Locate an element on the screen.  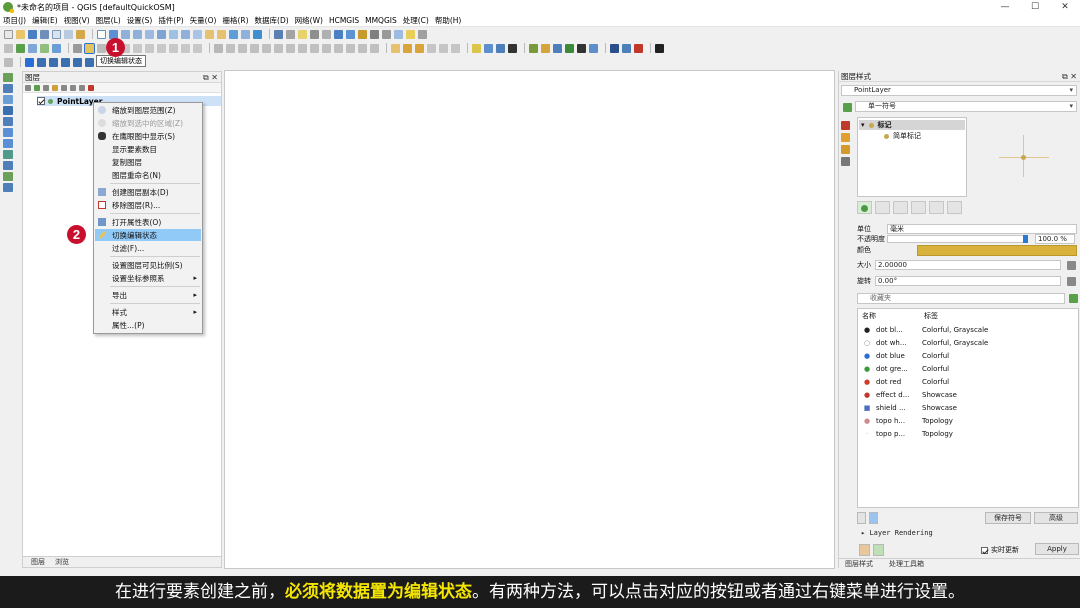
menu-item-toggle-editing: 切换编辑状态 is located at coordinates (148, 235).